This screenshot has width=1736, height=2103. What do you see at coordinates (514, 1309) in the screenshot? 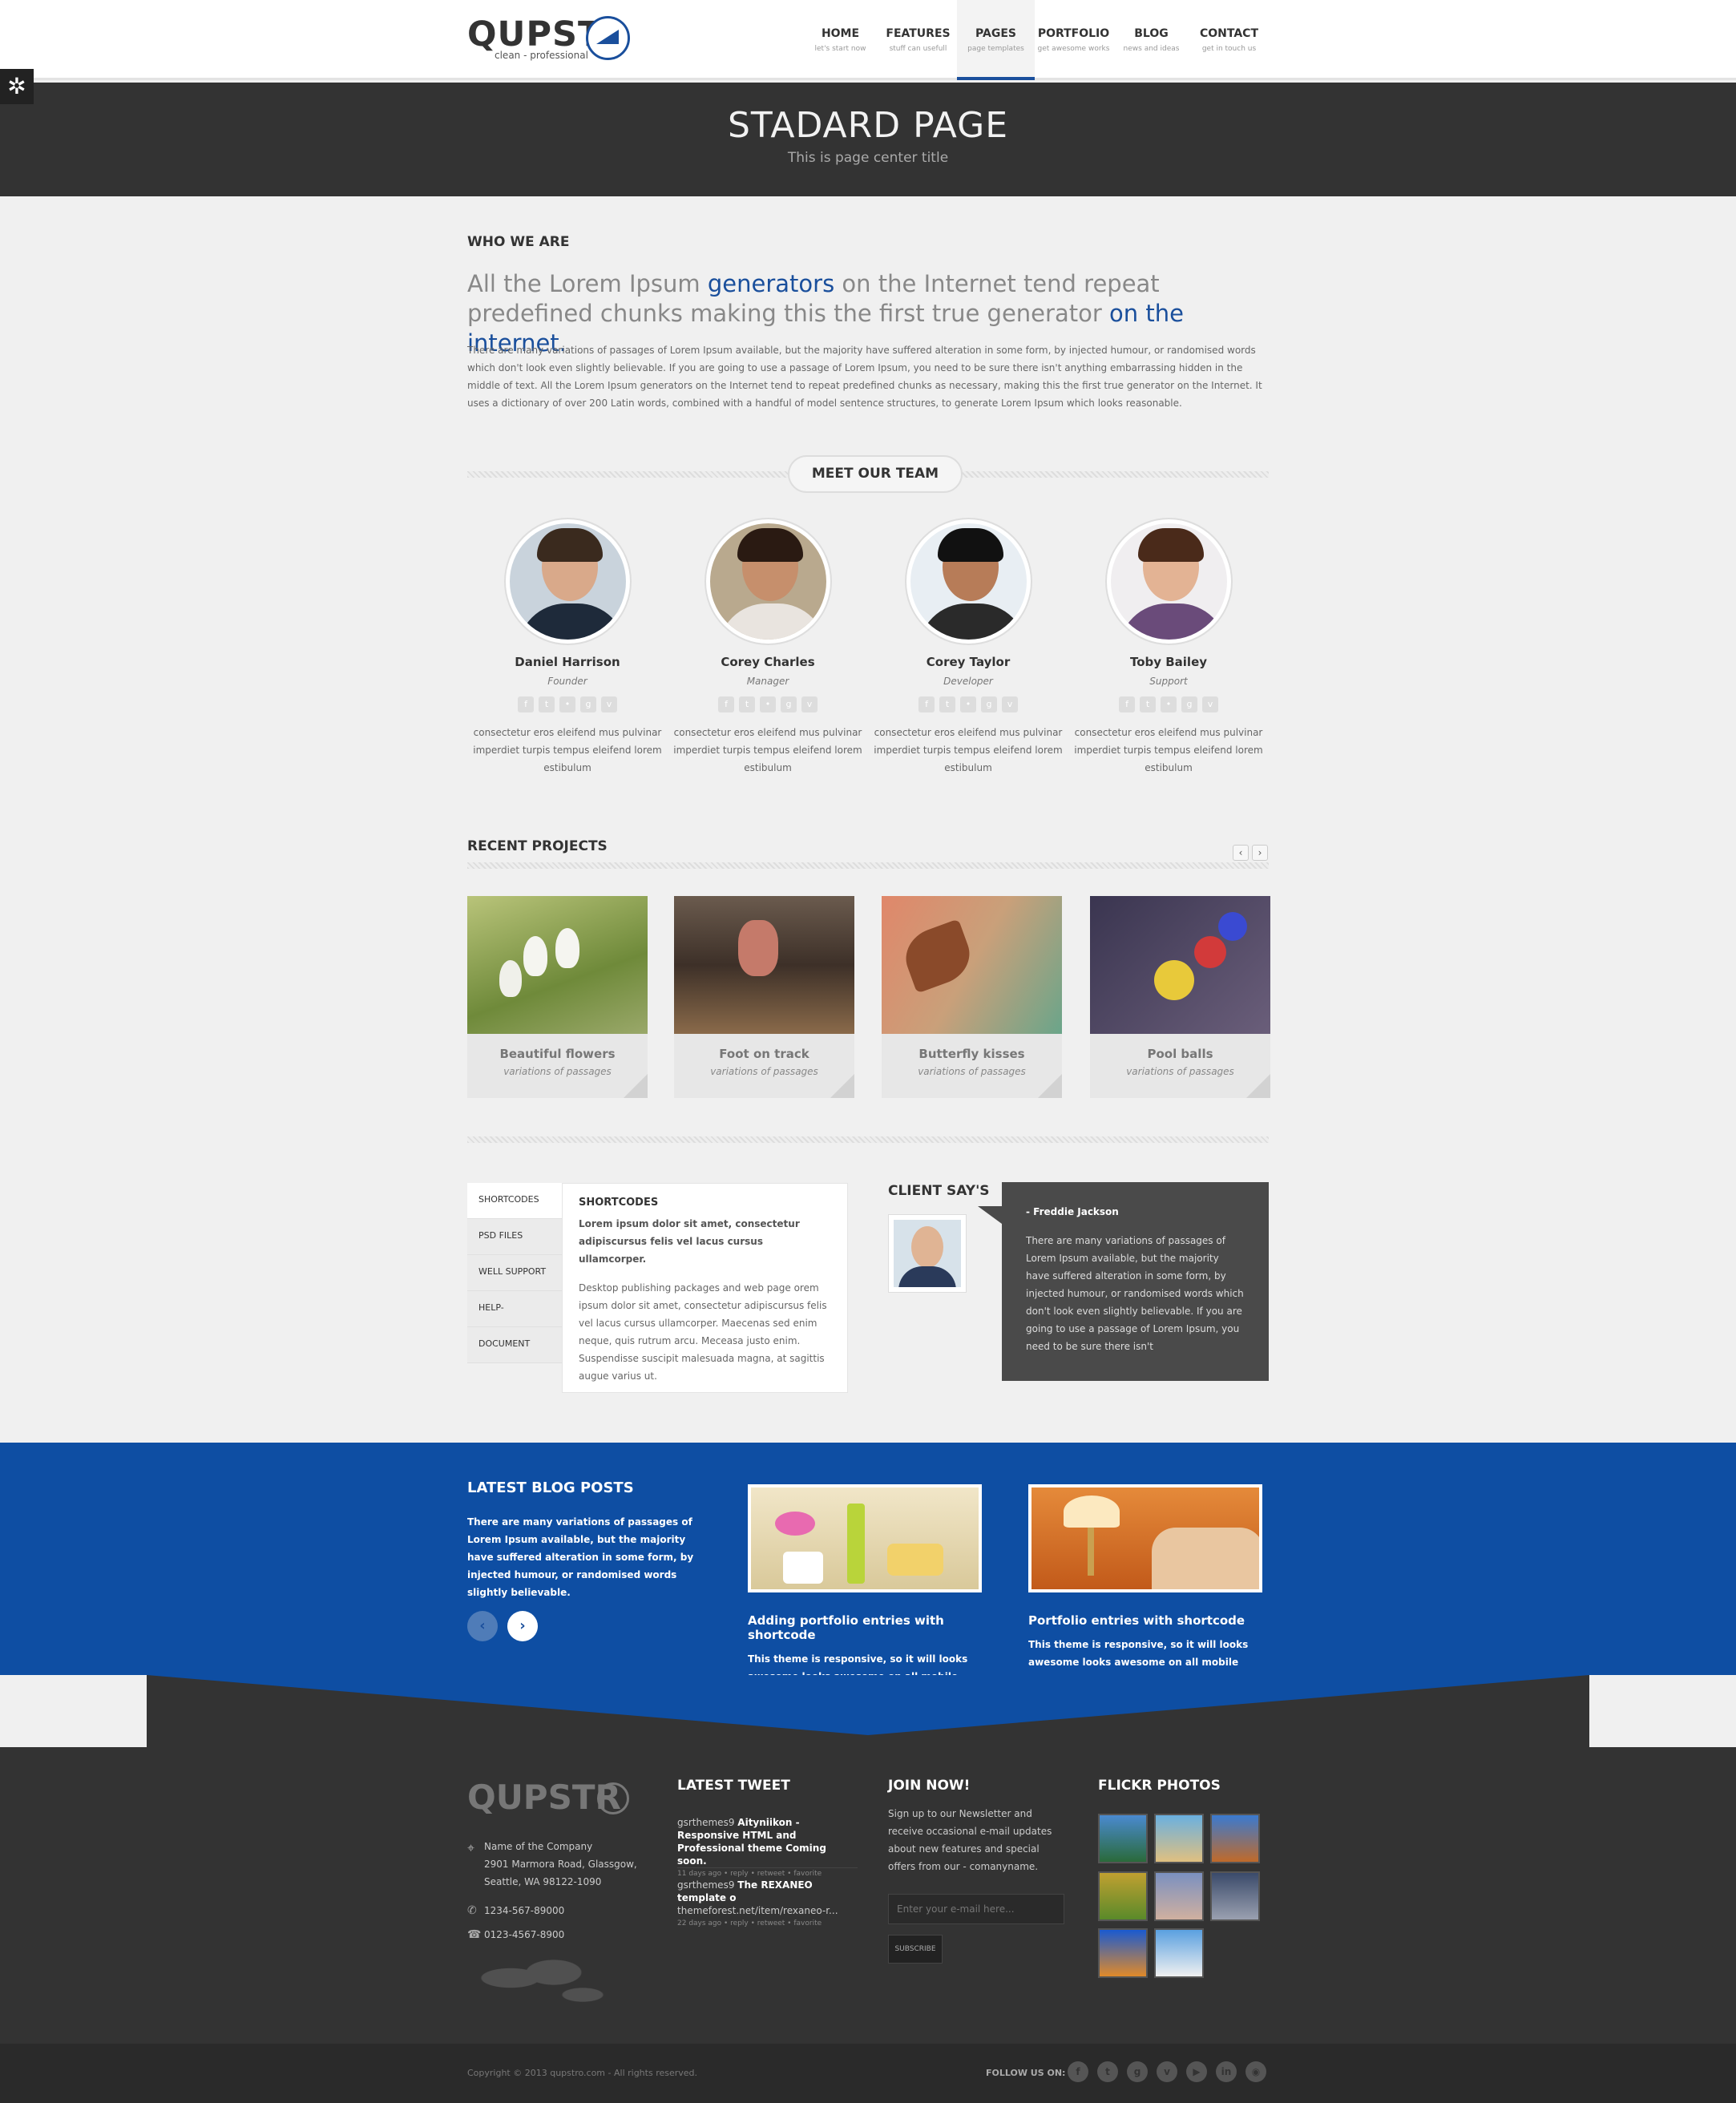
I see `tab-help: HELP-` at bounding box center [514, 1309].